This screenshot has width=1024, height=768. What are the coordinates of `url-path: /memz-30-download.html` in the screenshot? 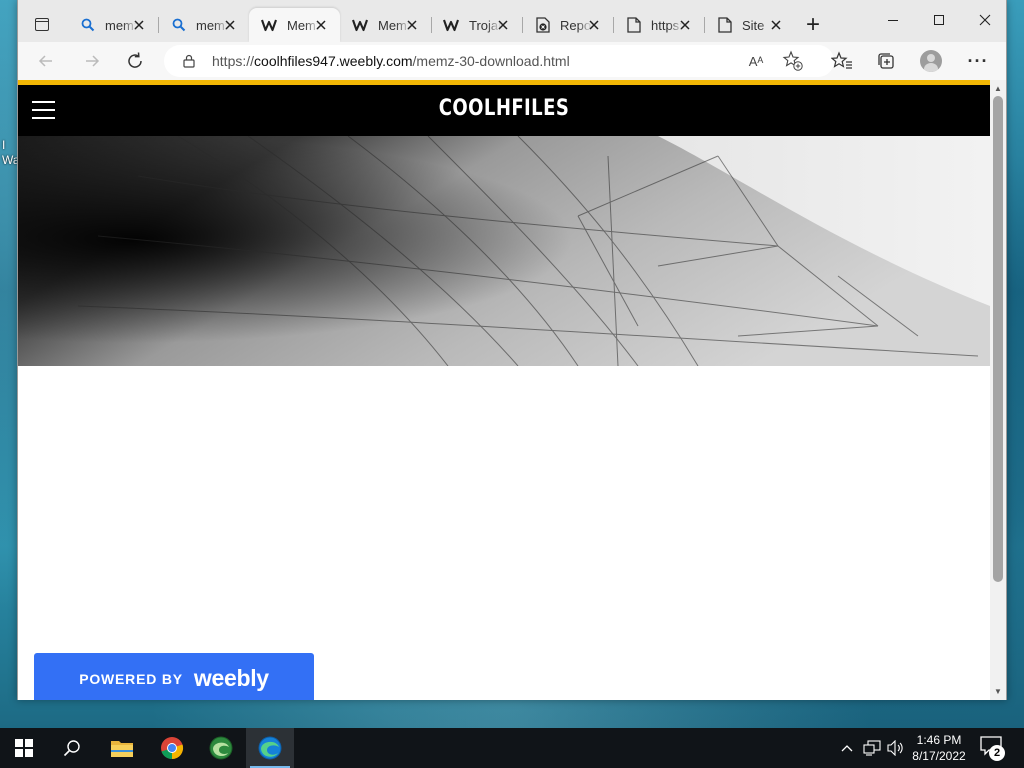 It's located at (491, 61).